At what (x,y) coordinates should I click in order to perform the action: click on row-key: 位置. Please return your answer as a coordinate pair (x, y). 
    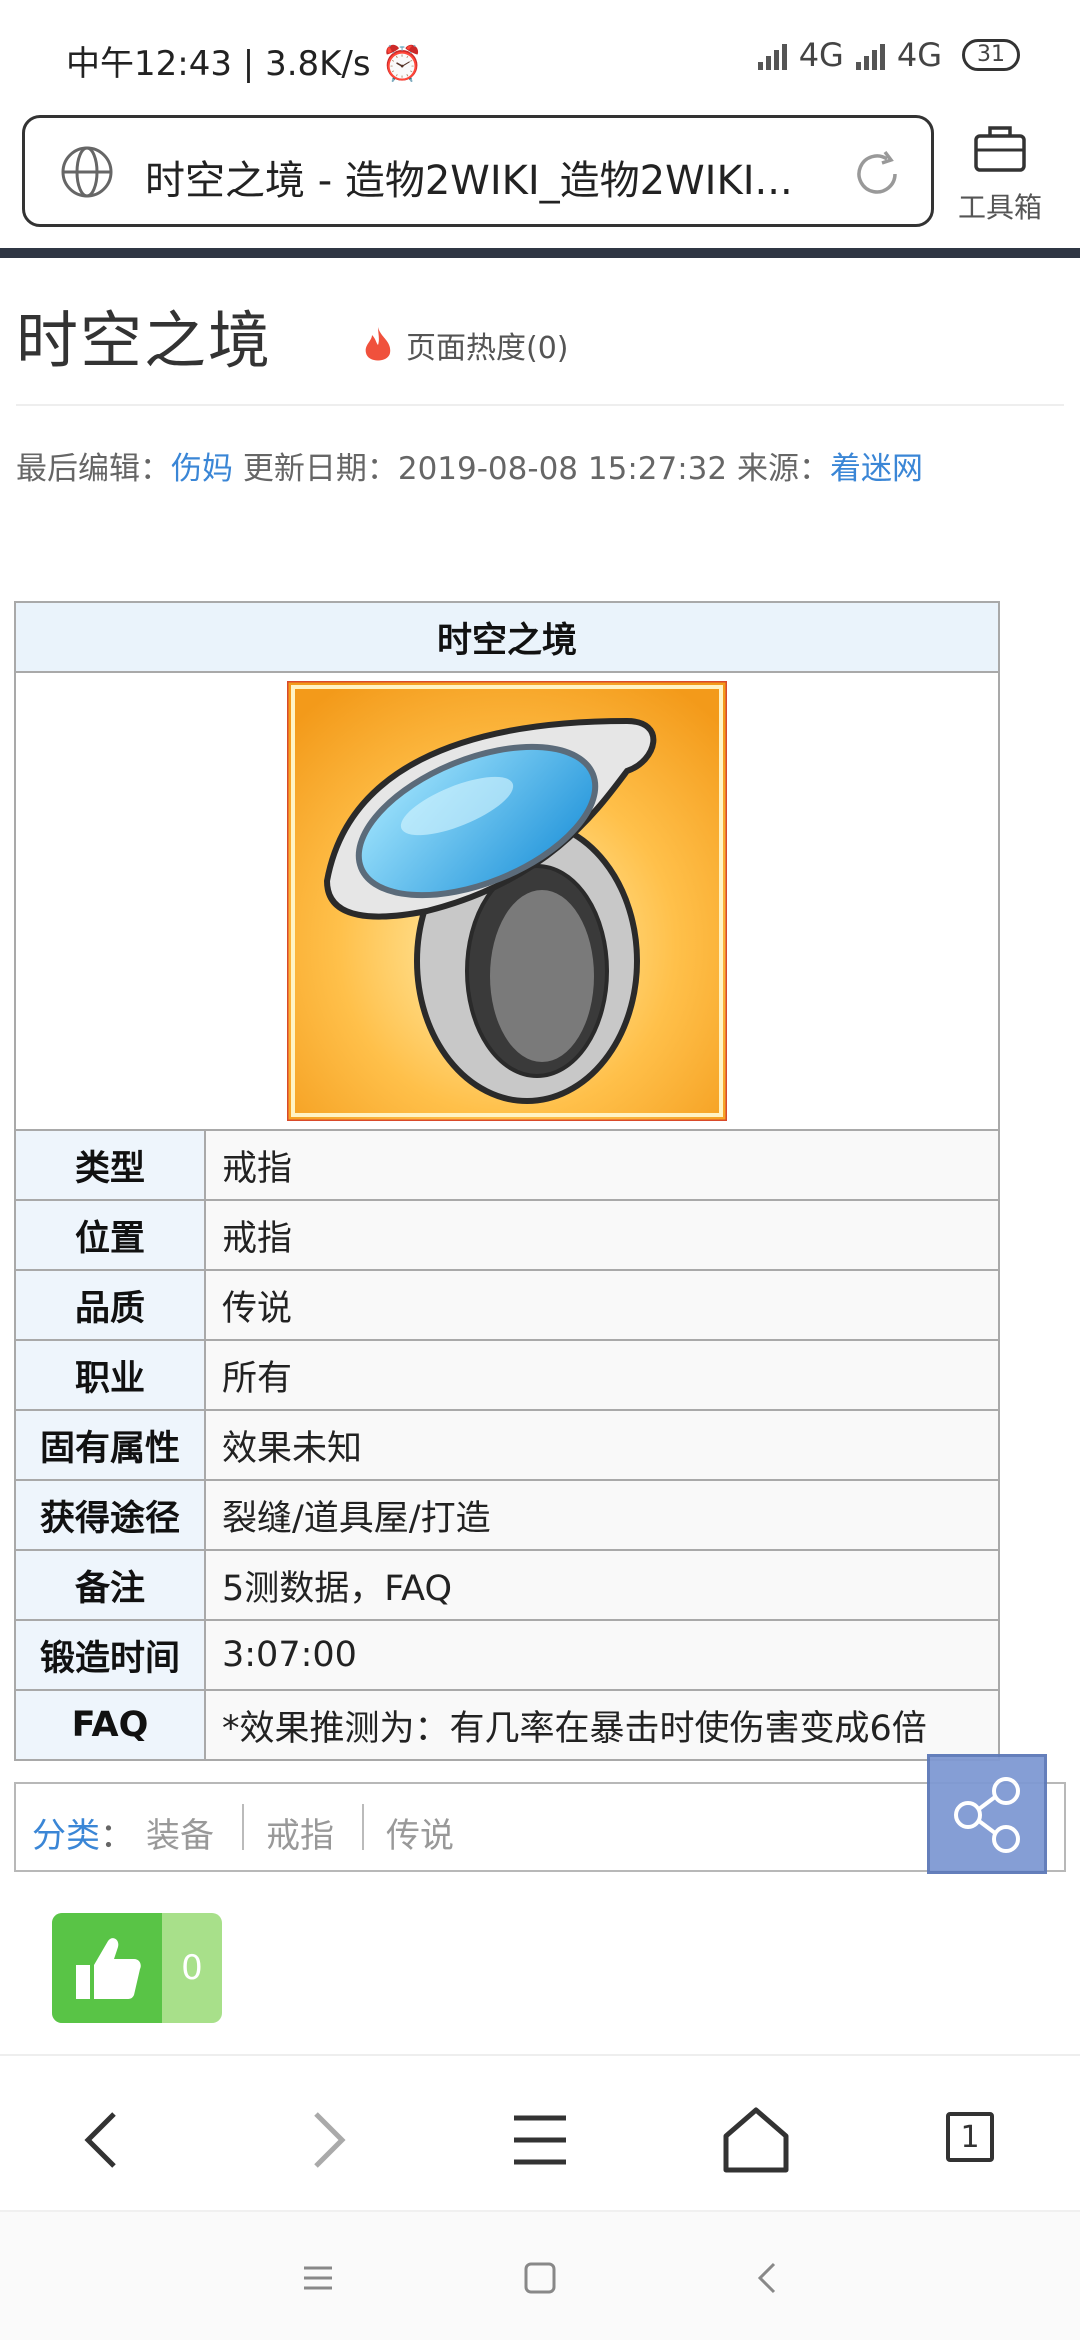
    Looking at the image, I should click on (110, 1235).